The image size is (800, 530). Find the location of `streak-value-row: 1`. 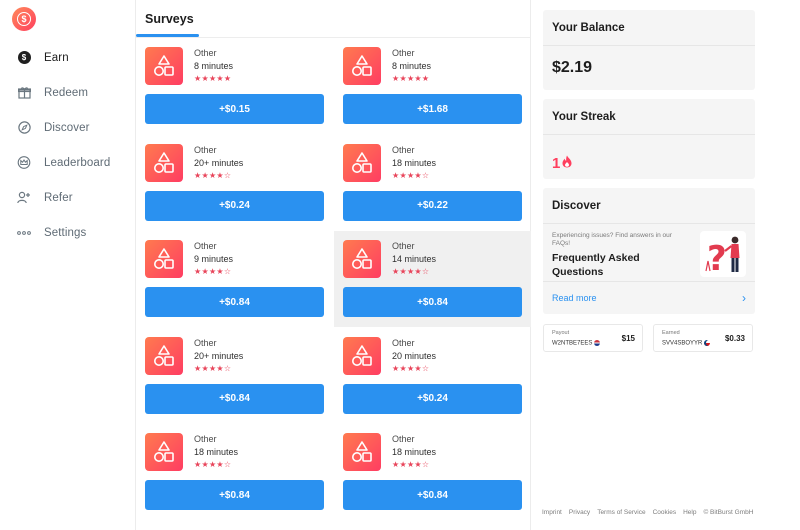

streak-value-row: 1 is located at coordinates (649, 157).